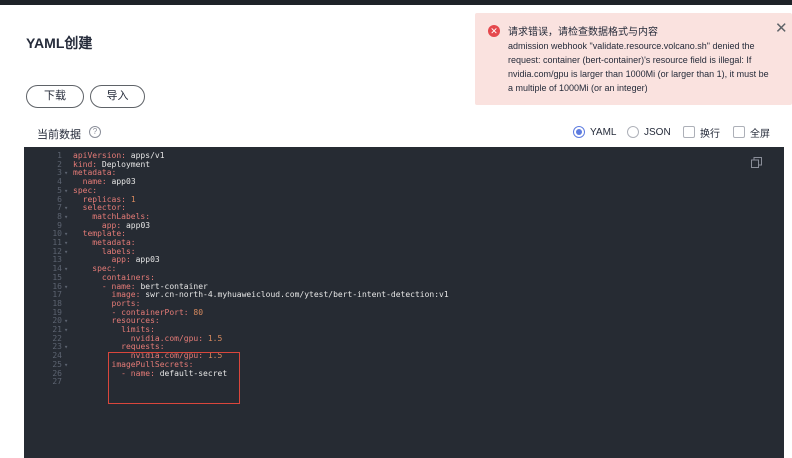 This screenshot has width=792, height=458. Describe the element at coordinates (404, 182) in the screenshot. I see `code-line: 4 name: app03` at that location.